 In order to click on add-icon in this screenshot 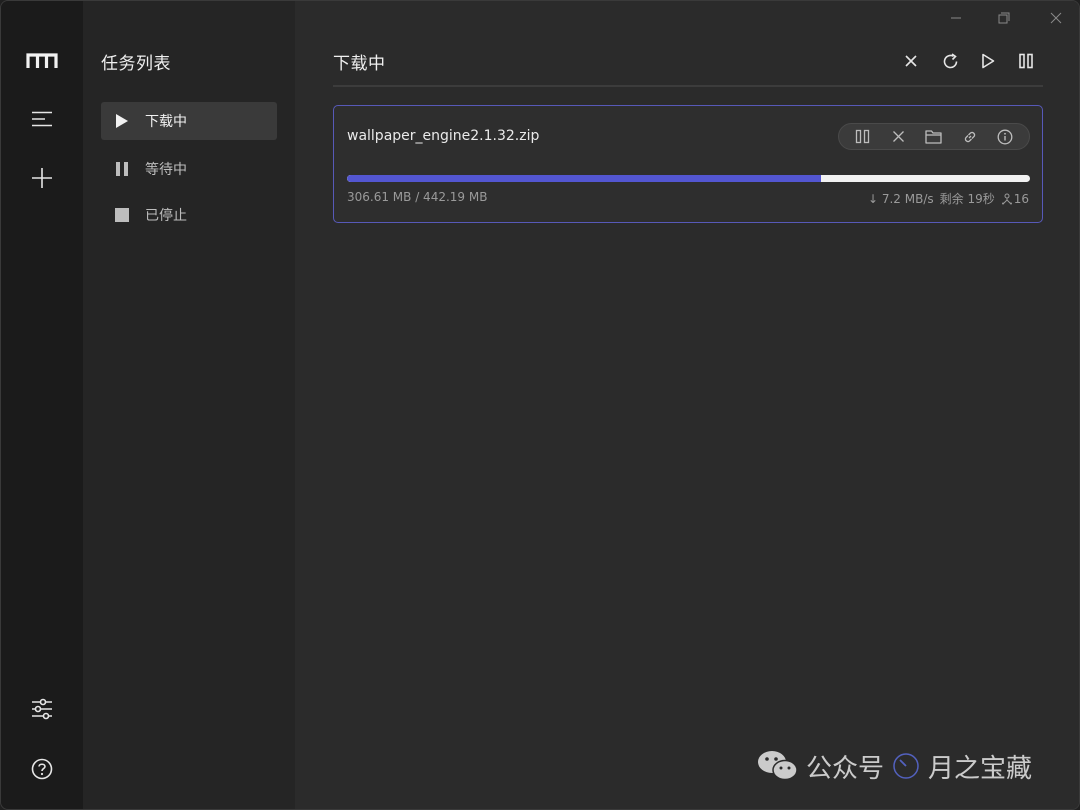, I will do `click(42, 178)`.